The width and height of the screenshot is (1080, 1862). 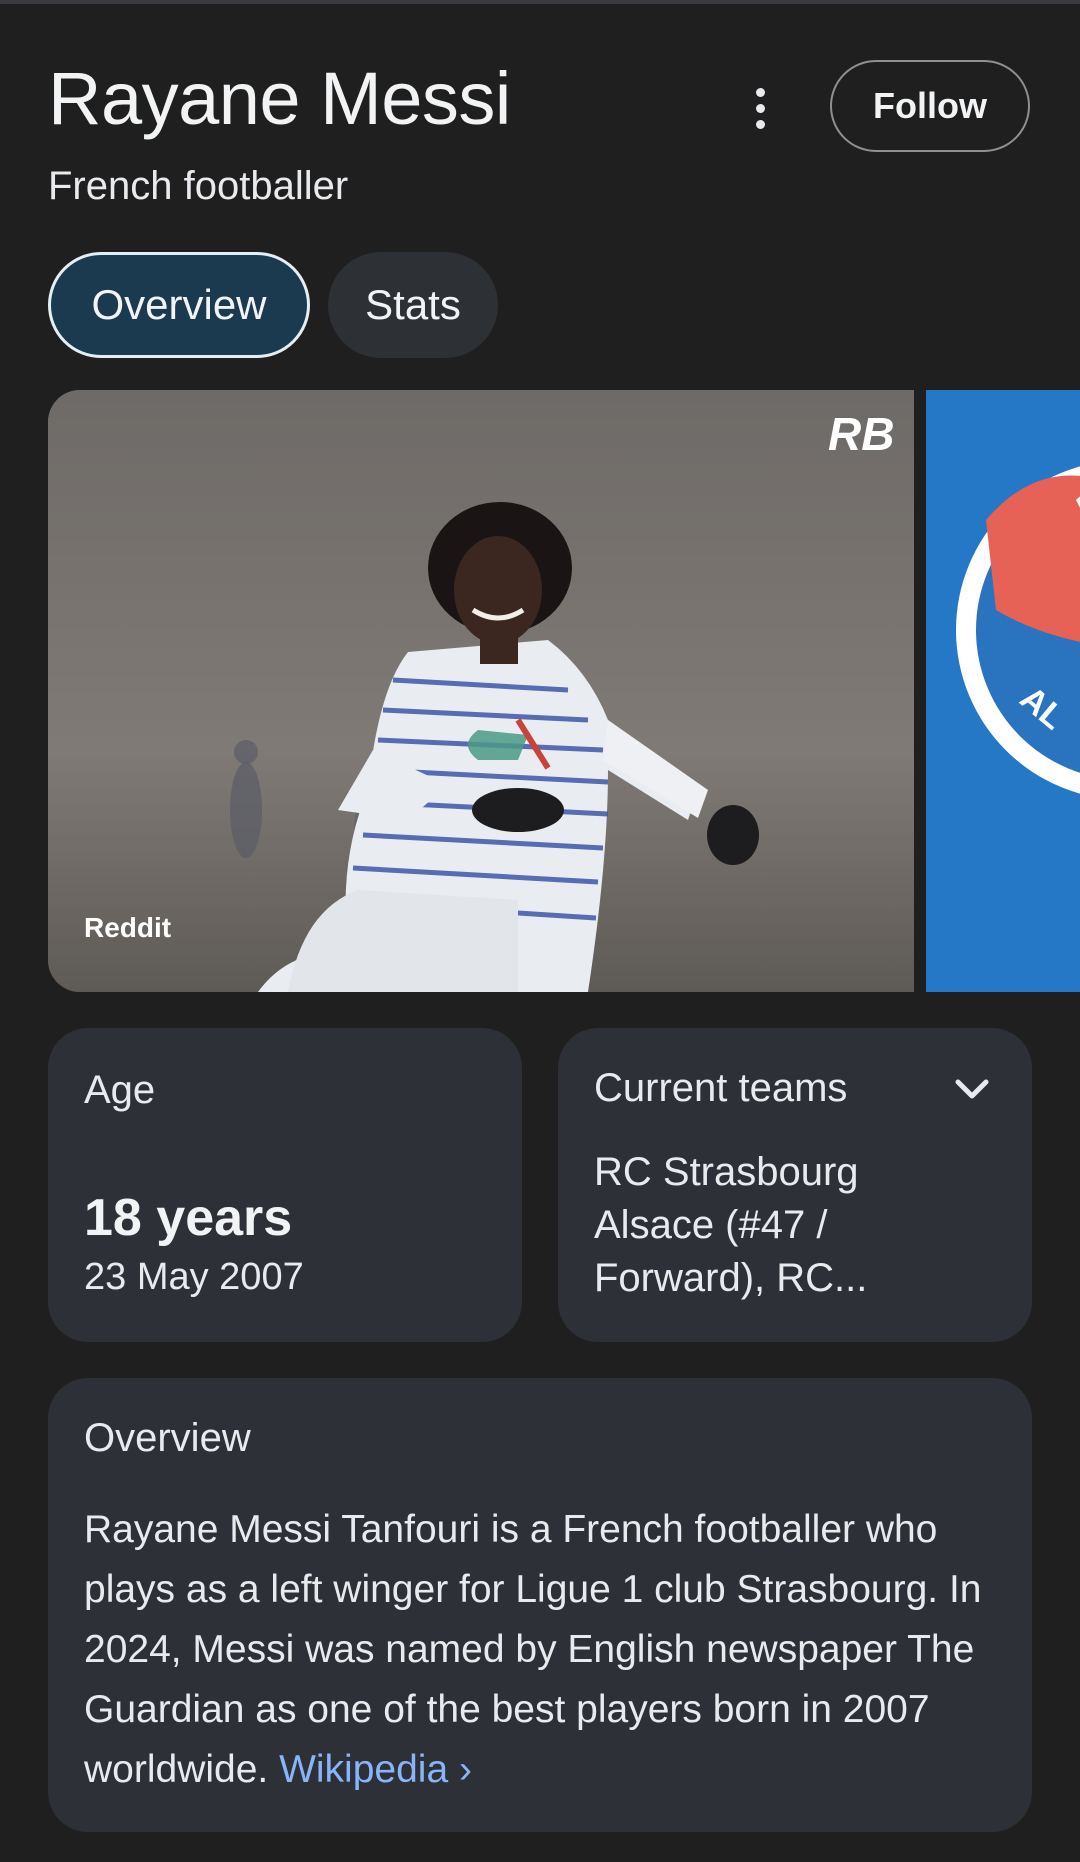 I want to click on tab-overview: Overview, so click(x=179, y=305).